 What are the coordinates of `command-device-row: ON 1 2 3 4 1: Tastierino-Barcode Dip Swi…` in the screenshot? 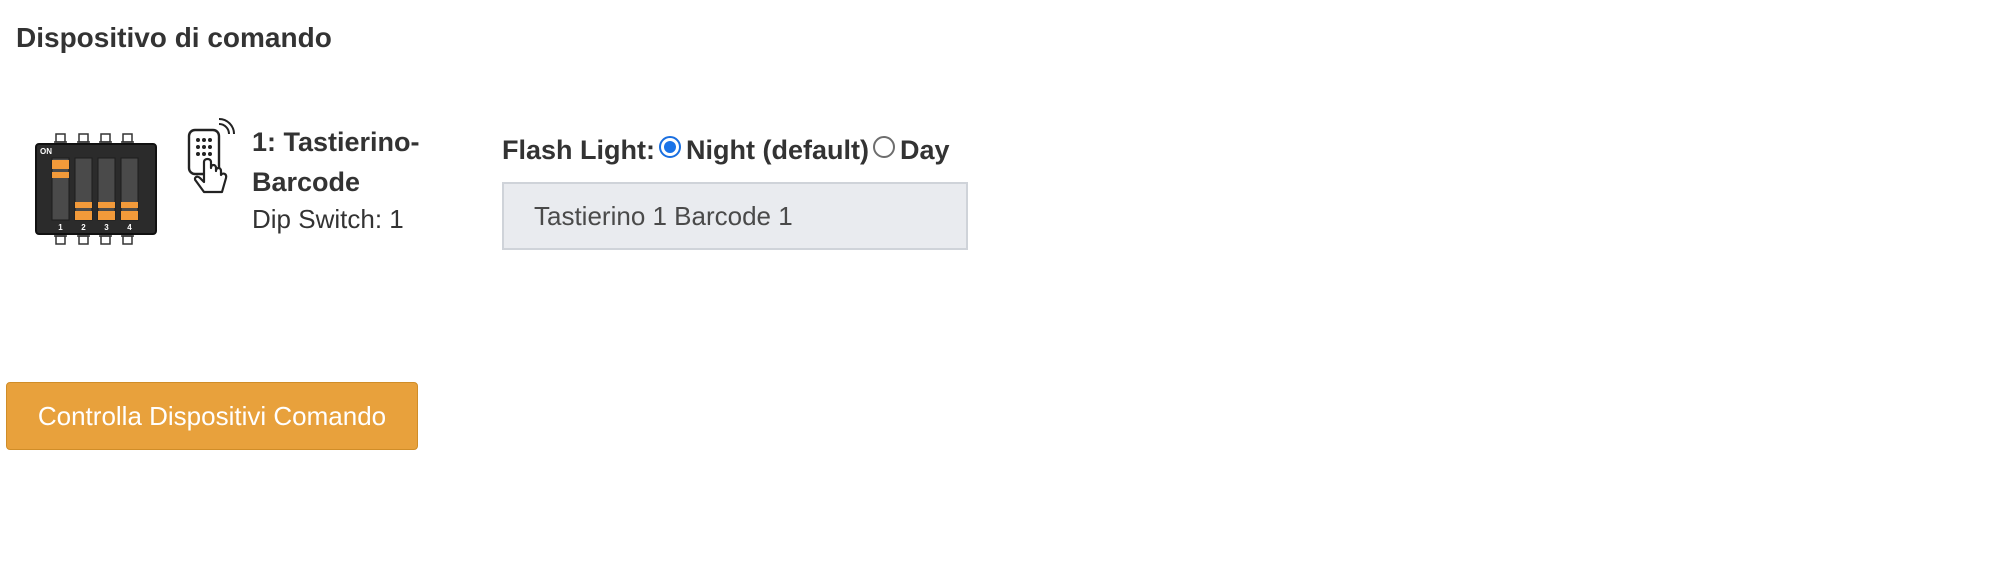 It's located at (534, 188).